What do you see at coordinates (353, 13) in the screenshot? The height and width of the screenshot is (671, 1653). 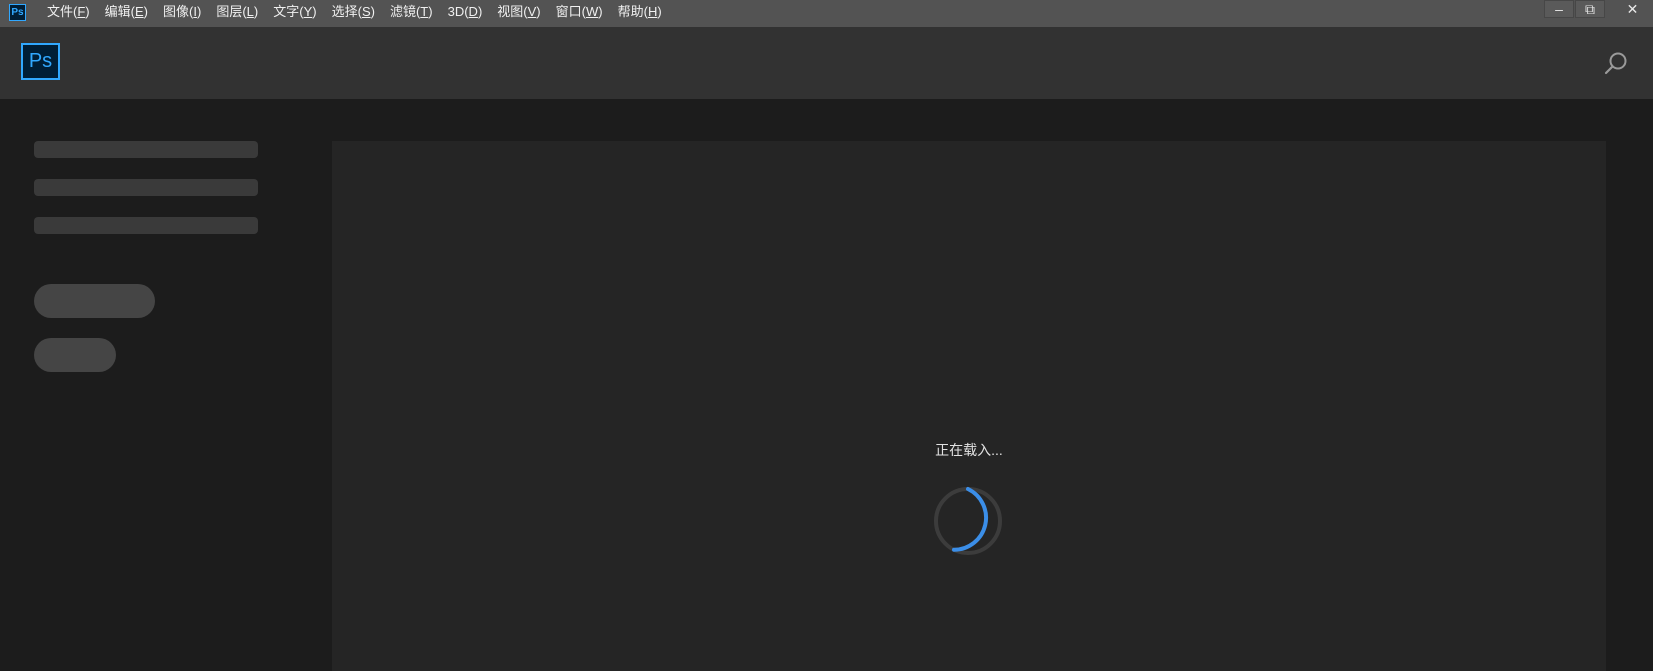 I see `menu-select: 选择(S)` at bounding box center [353, 13].